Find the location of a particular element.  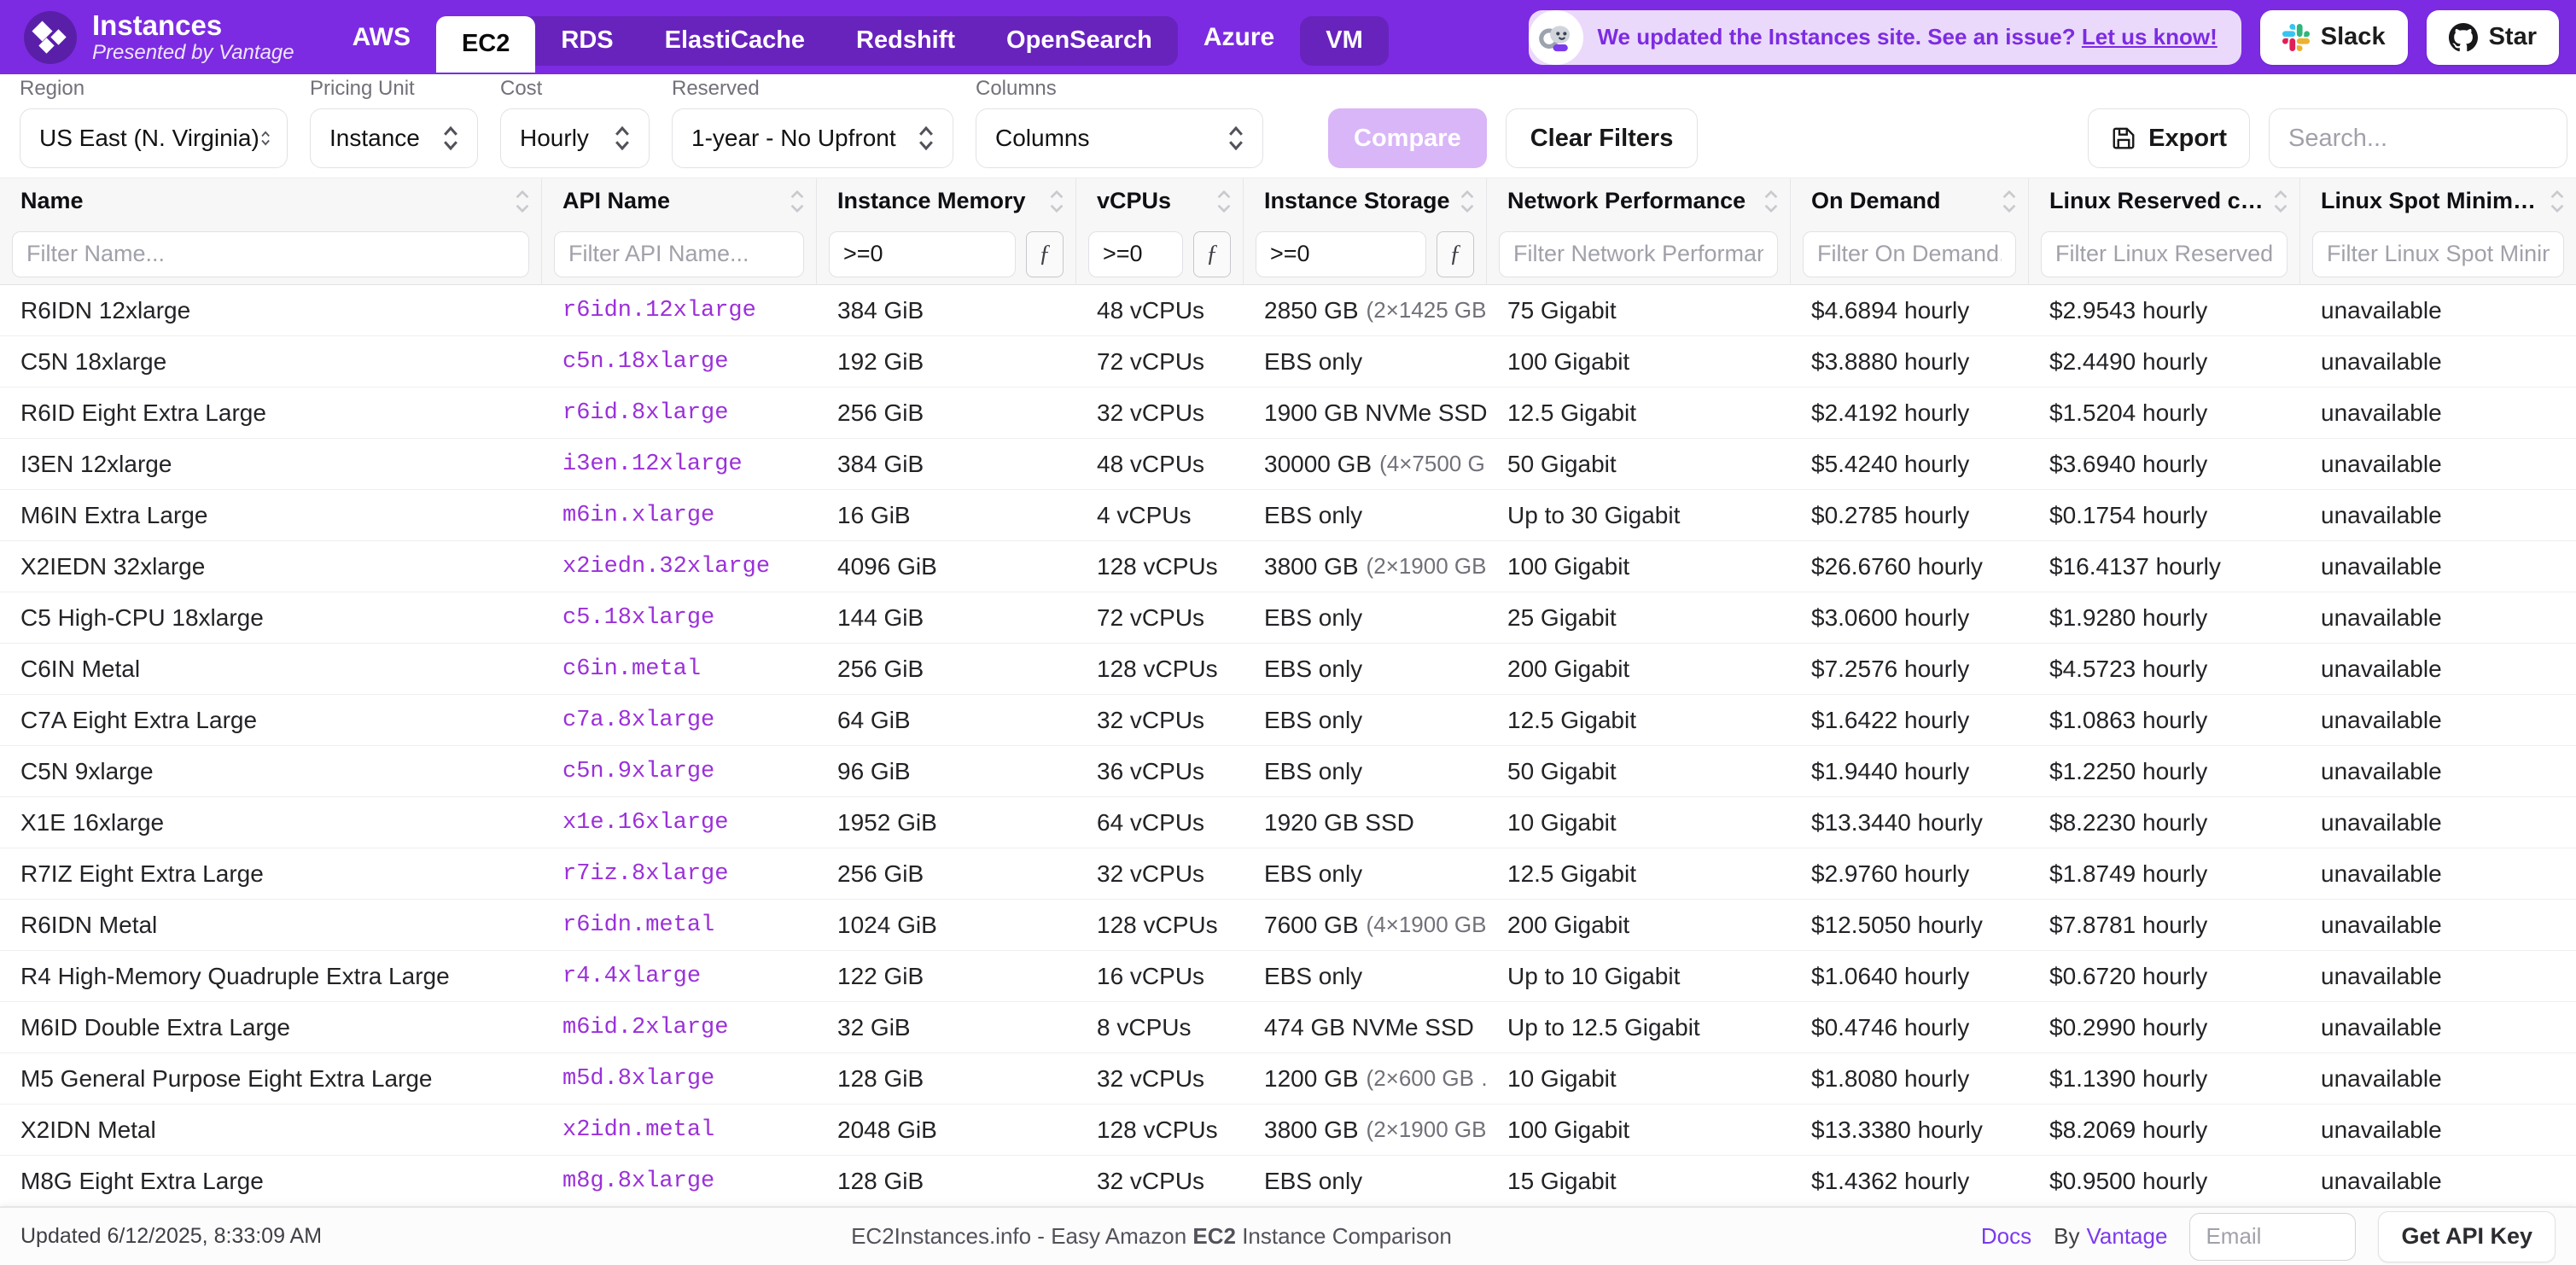

column-header-api-name: API Name is located at coordinates (679, 201).